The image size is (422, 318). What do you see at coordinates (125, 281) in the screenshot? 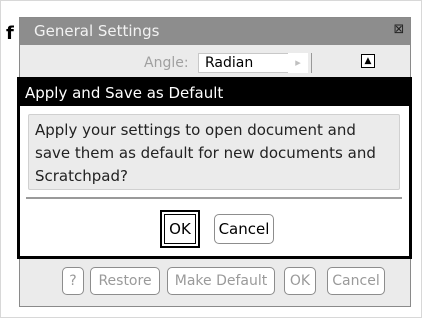
I see `restore-button: Restore` at bounding box center [125, 281].